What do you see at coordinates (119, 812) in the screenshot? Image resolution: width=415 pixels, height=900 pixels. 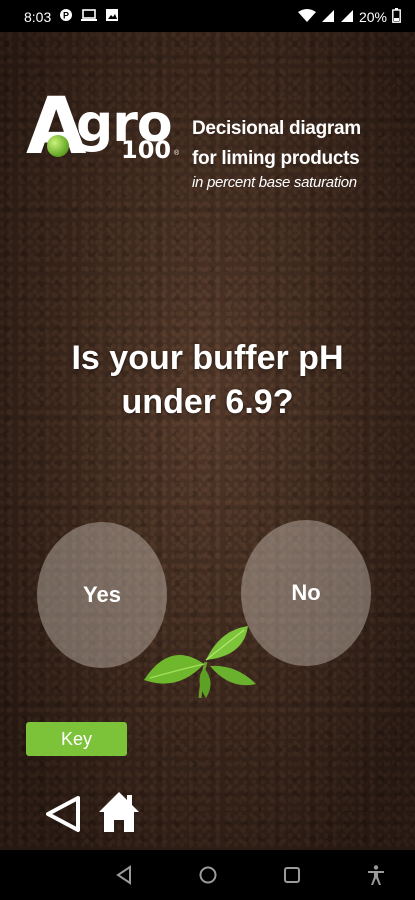 I see `home-icon` at bounding box center [119, 812].